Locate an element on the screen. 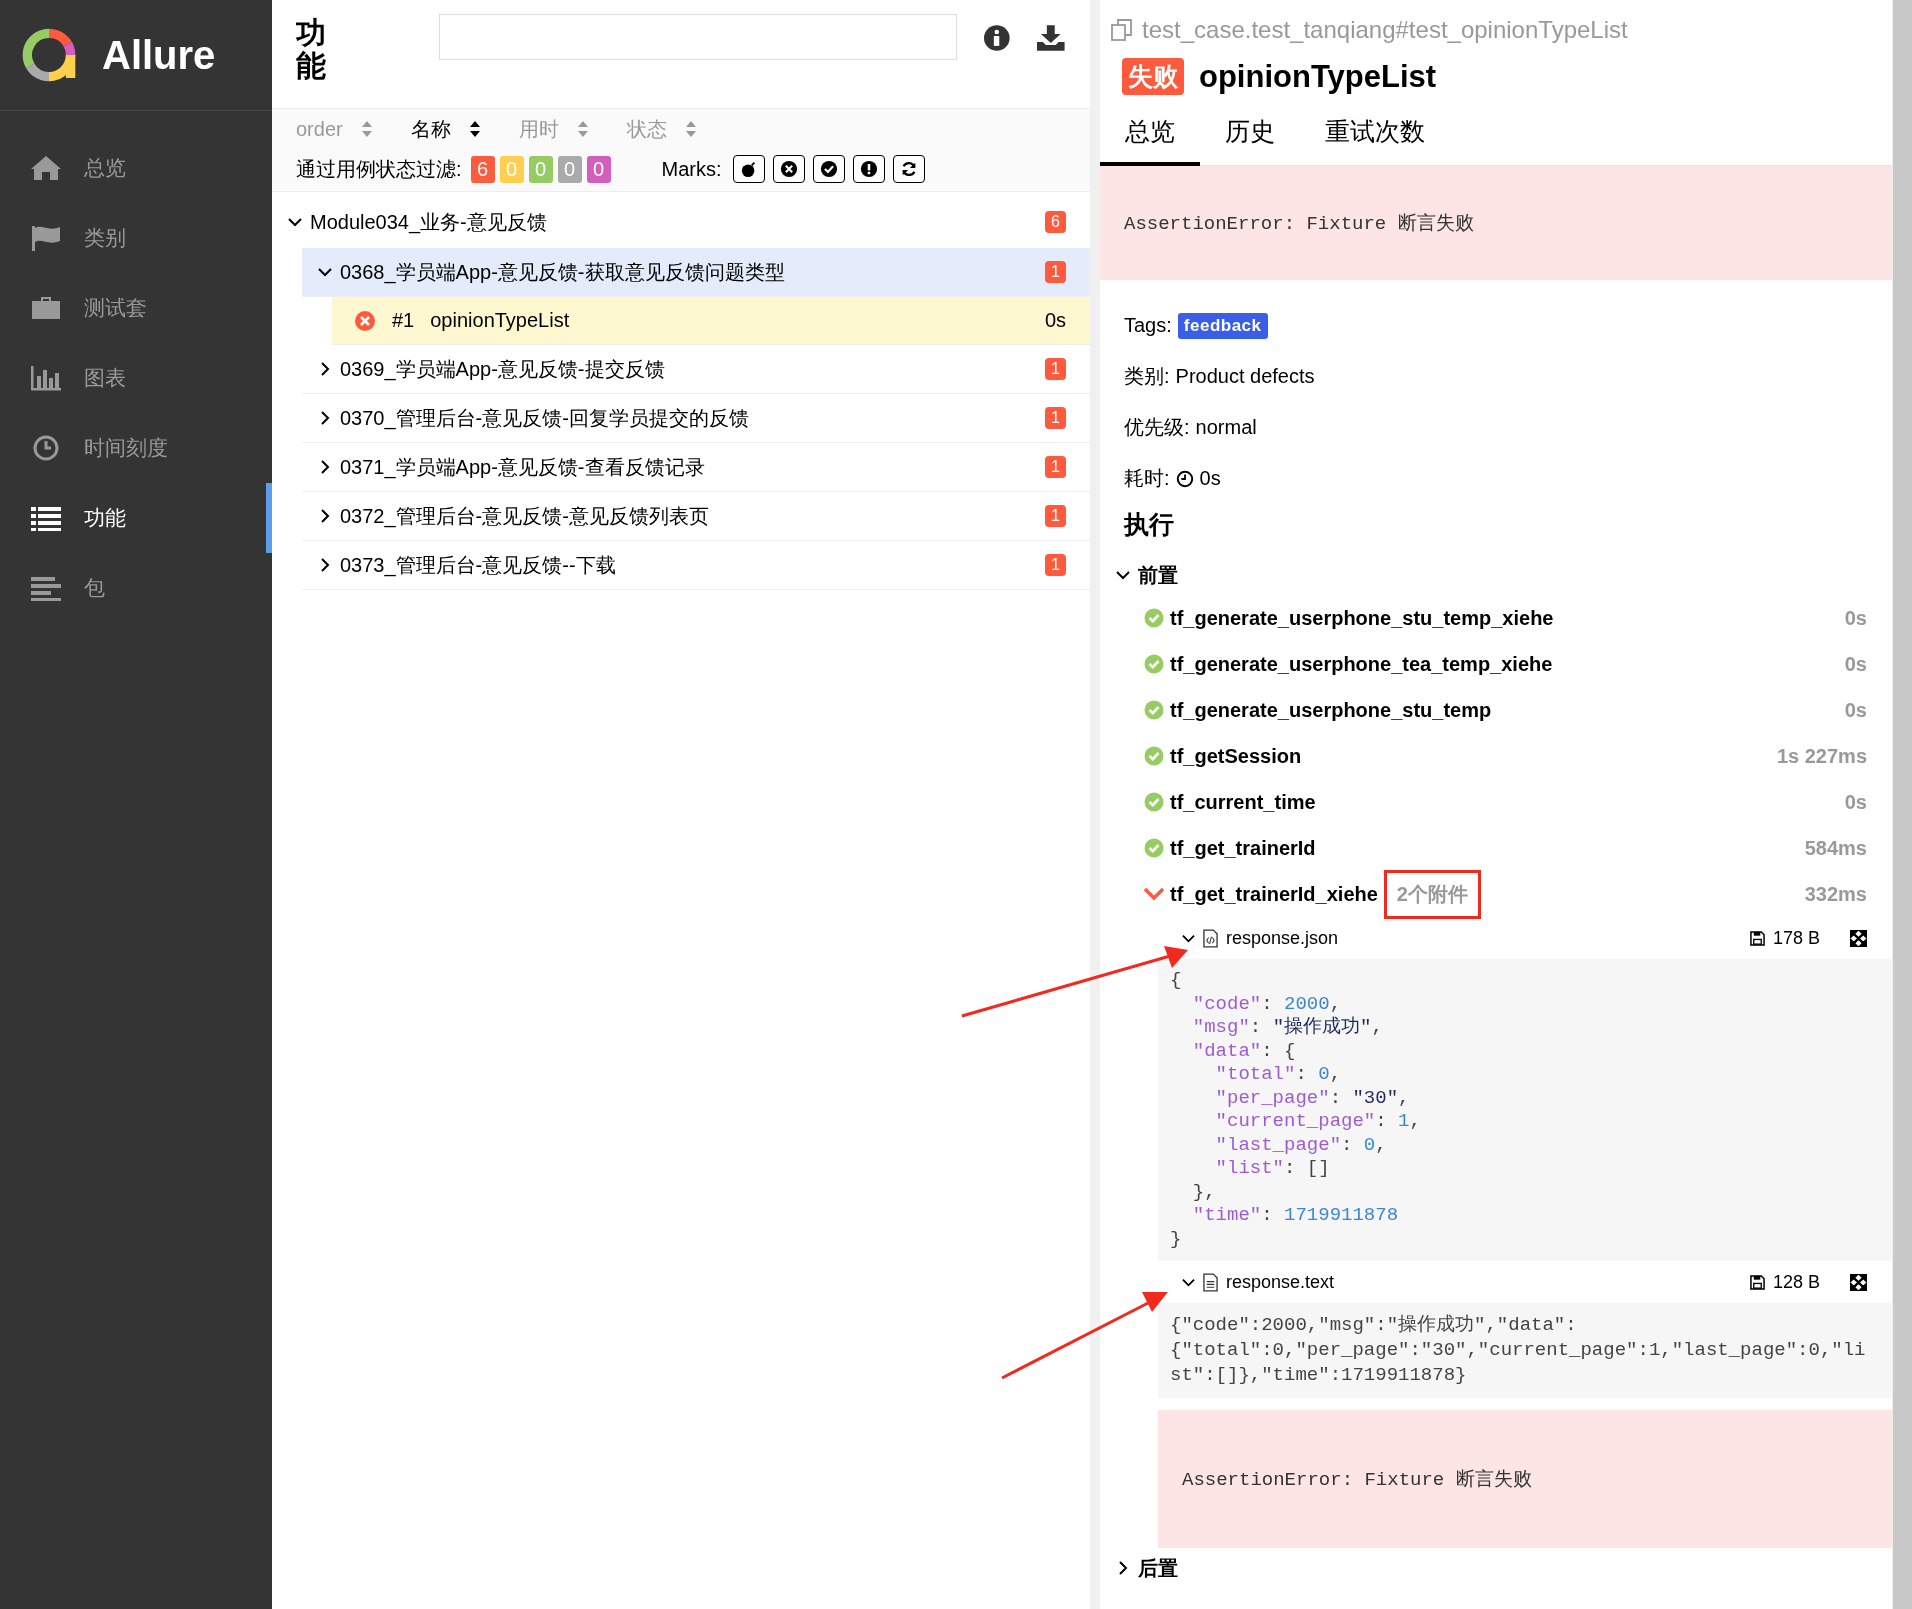  nav-item: 类别 is located at coordinates (136, 238).